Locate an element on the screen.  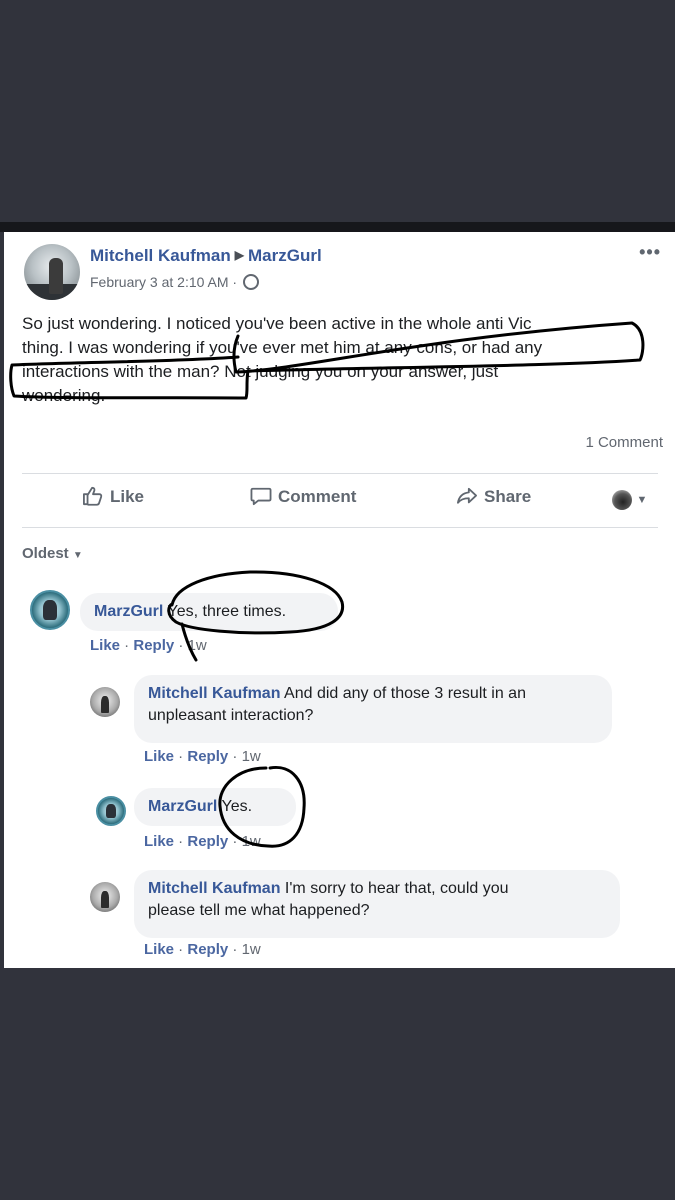
share-label: Share is located at coordinates (508, 496).